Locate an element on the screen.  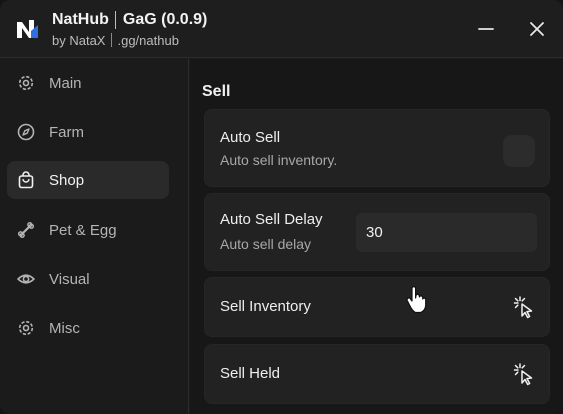
author-label: by NataX is located at coordinates (79, 40).